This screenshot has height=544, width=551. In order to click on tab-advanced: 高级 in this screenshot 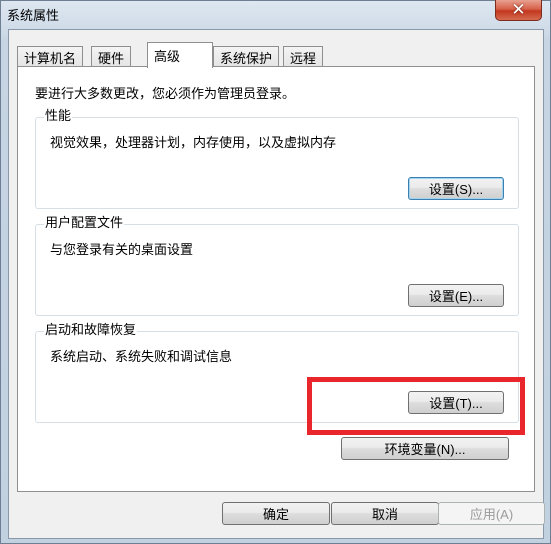, I will do `click(180, 55)`.